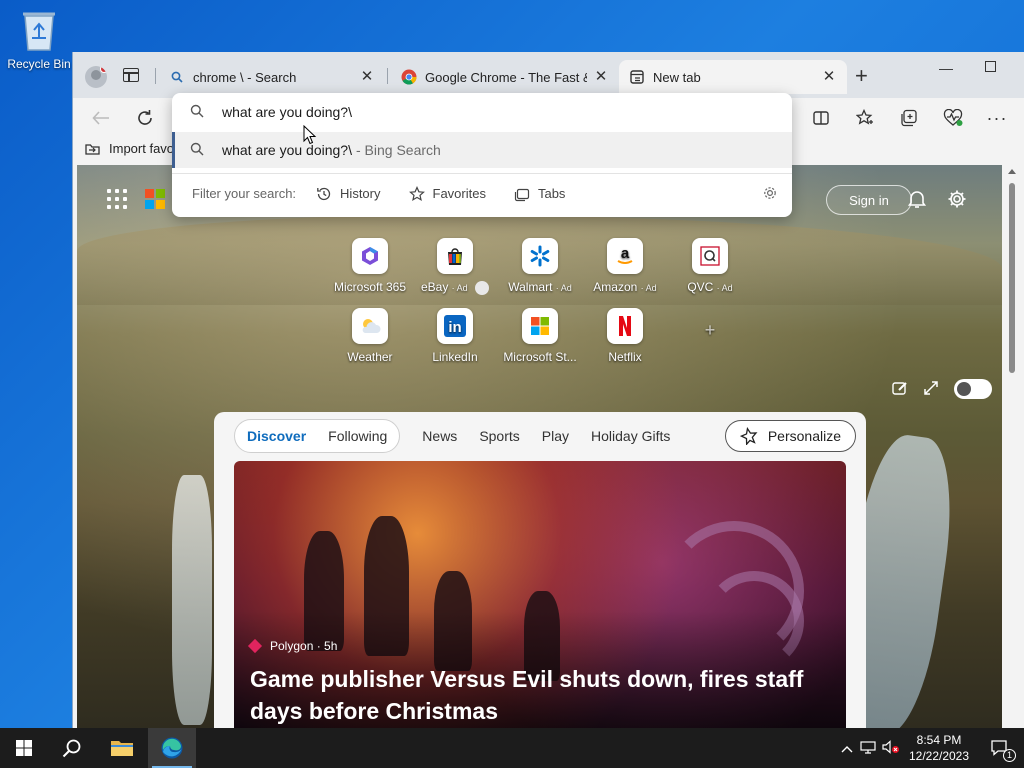 The height and width of the screenshot is (768, 1024). Describe the element at coordinates (93, 149) in the screenshot. I see `import-icon` at that location.